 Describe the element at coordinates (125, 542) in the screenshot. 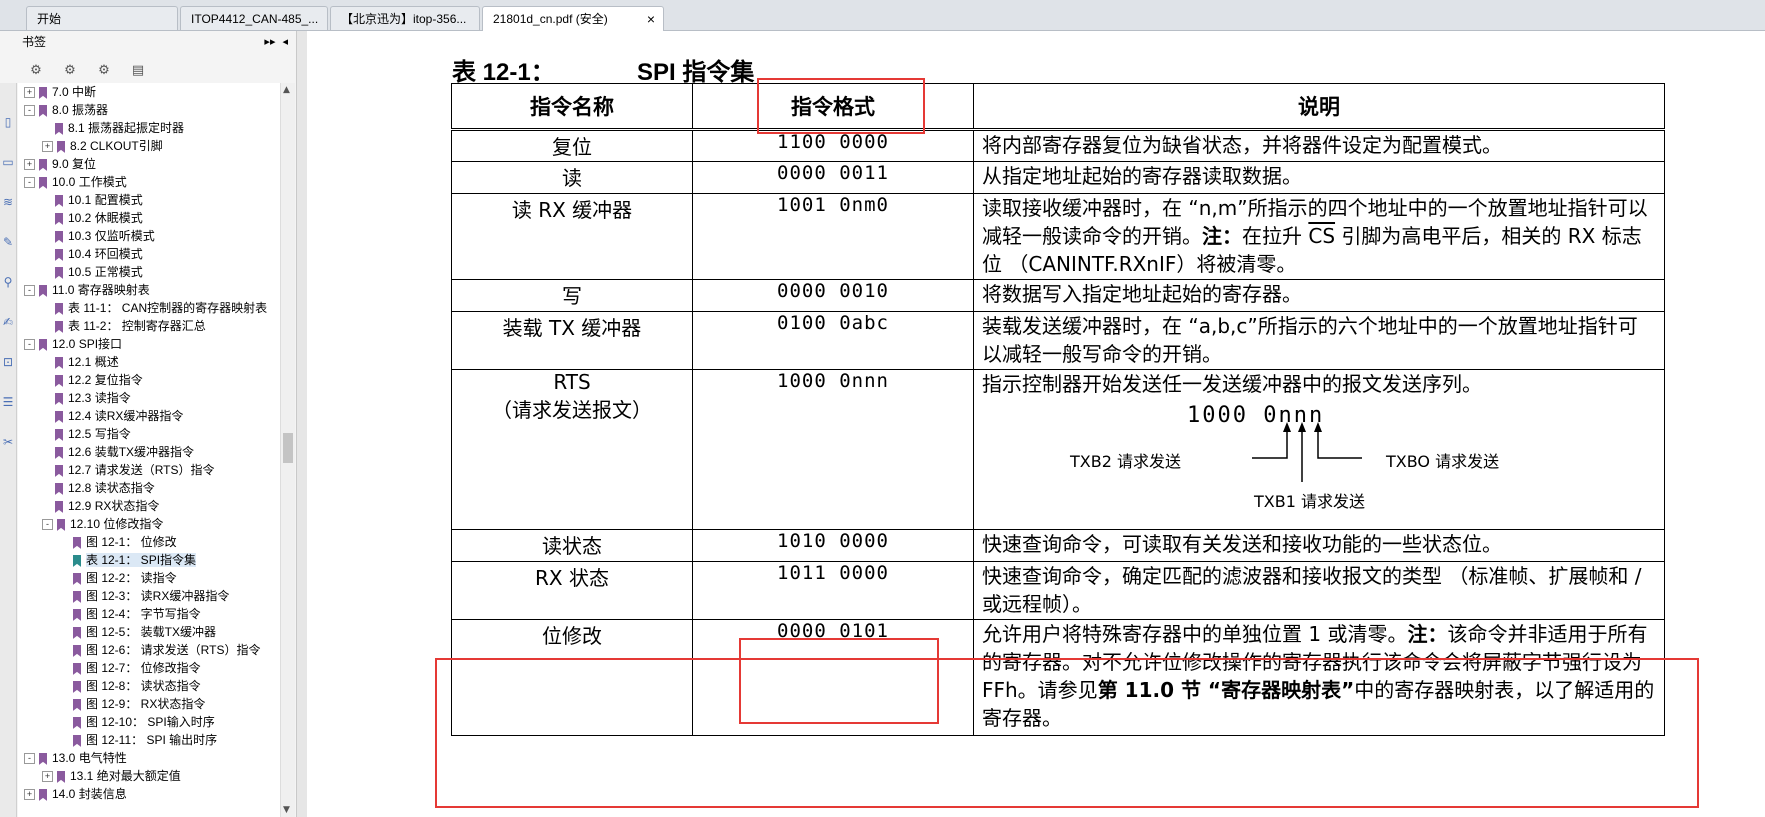

I see `sidebar-item: 图 12-1： 位修改` at that location.